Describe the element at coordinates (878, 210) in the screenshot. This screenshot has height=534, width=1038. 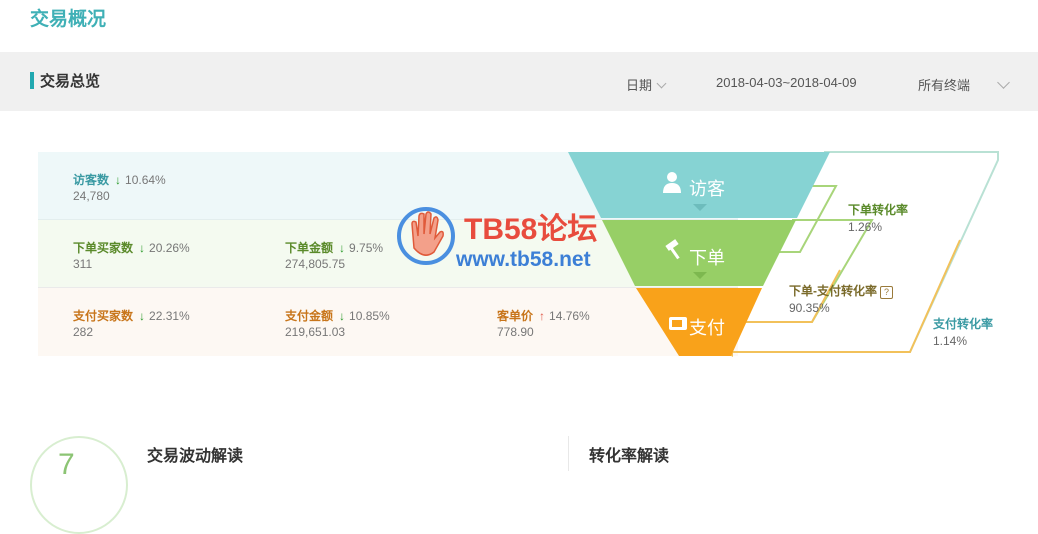
I see `rate-label: 下单转化率` at that location.